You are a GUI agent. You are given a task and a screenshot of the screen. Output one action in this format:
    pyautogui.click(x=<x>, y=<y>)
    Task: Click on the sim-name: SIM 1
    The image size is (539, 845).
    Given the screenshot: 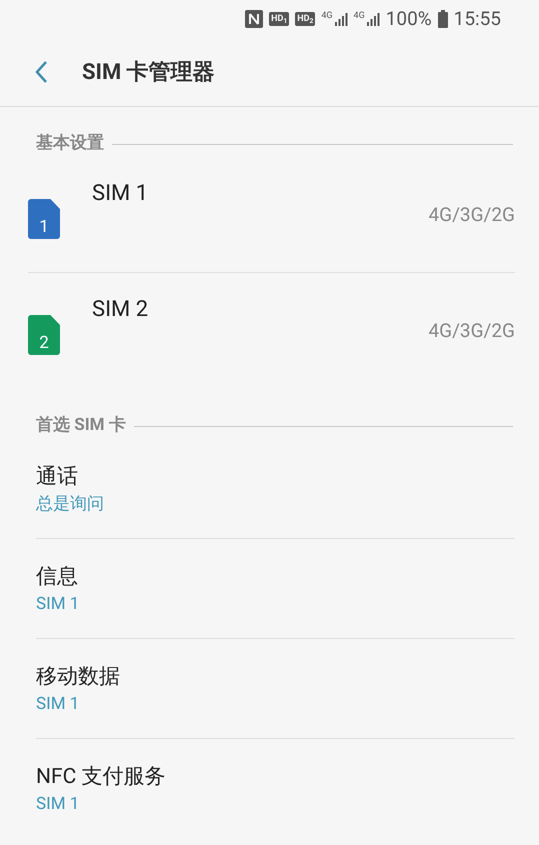 What is the action you would take?
    pyautogui.click(x=120, y=194)
    